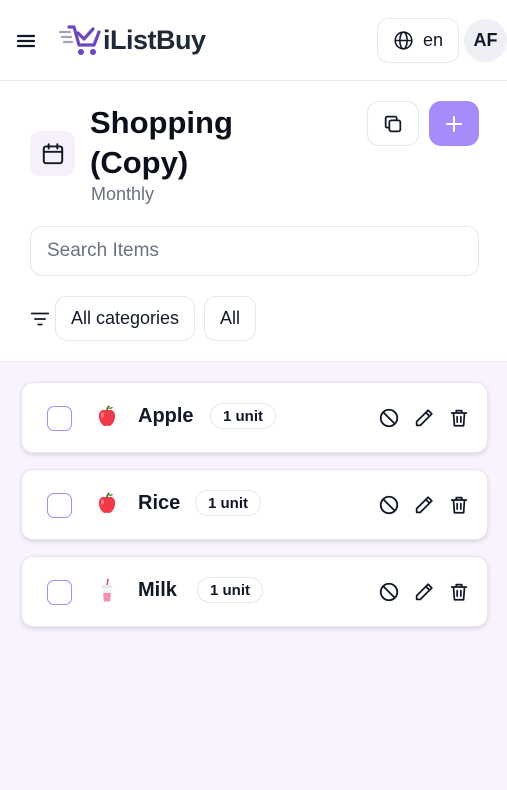 This screenshot has height=790, width=507. What do you see at coordinates (79, 40) in the screenshot?
I see `cart-logo-icon` at bounding box center [79, 40].